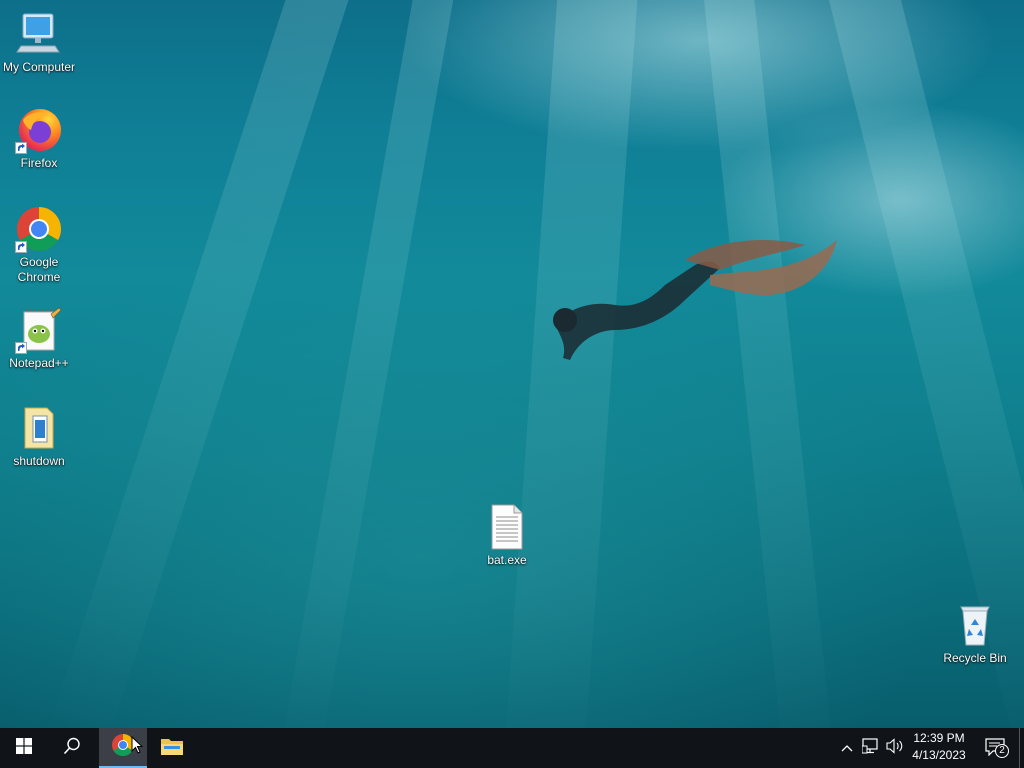 This screenshot has height=768, width=1024. I want to click on desktop-icon-label: Recycle Bin, so click(975, 658).